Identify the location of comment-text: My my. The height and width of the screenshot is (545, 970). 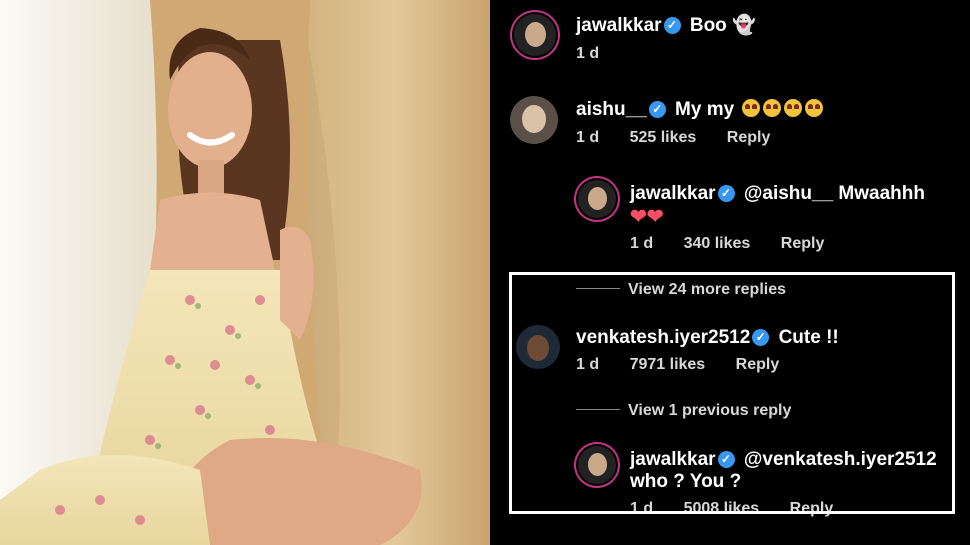
(705, 109).